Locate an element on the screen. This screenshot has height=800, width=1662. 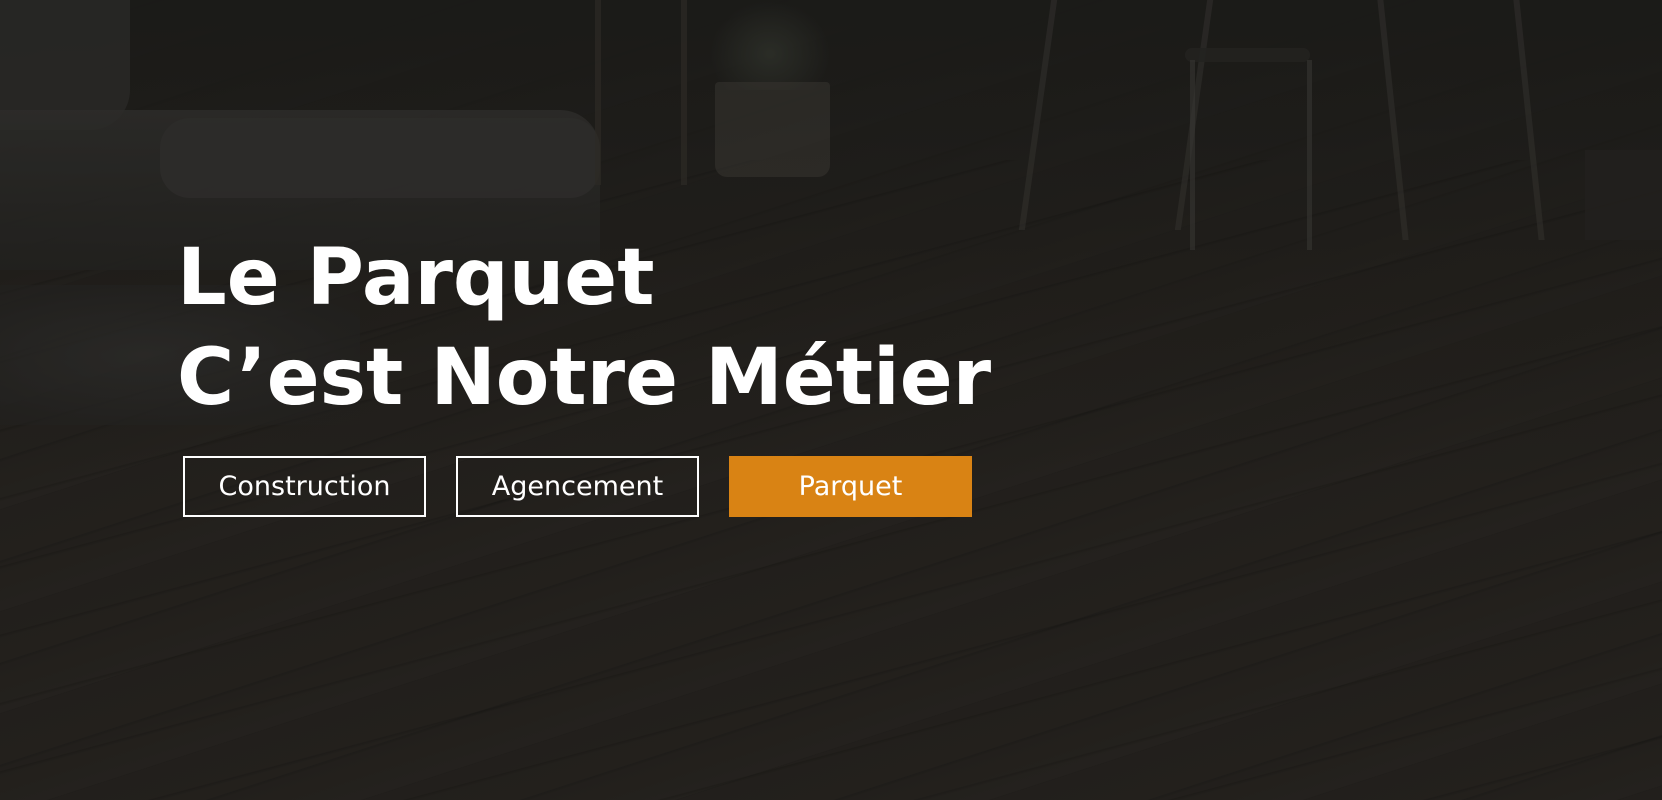
parquet-button: Parquet is located at coordinates (850, 486).